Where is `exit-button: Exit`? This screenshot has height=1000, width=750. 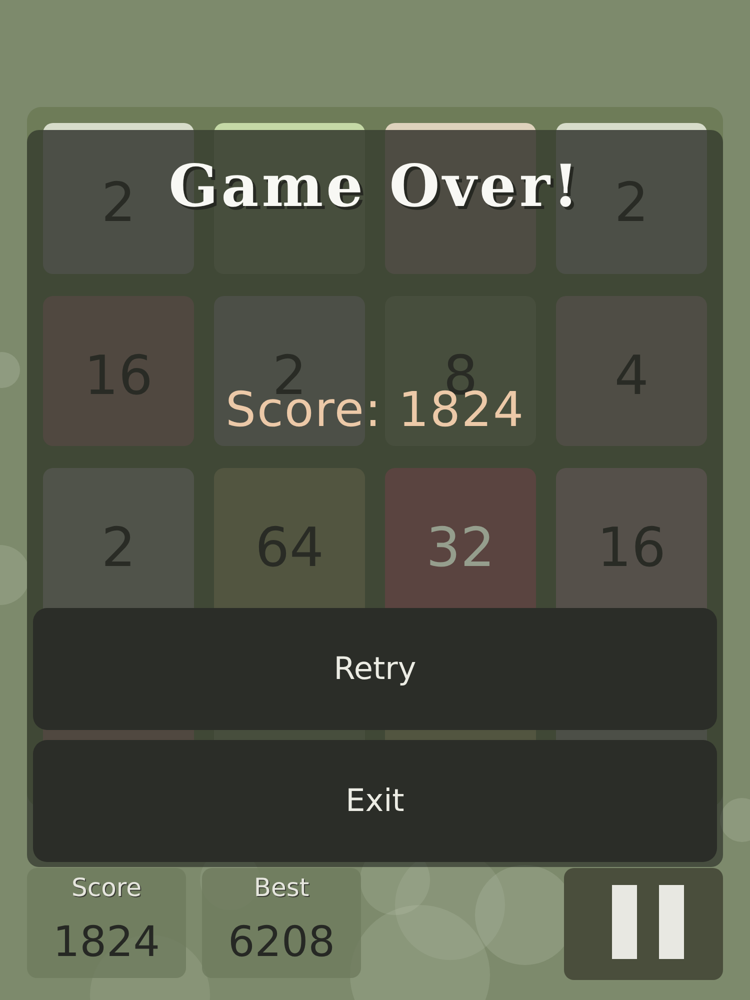 exit-button: Exit is located at coordinates (375, 801).